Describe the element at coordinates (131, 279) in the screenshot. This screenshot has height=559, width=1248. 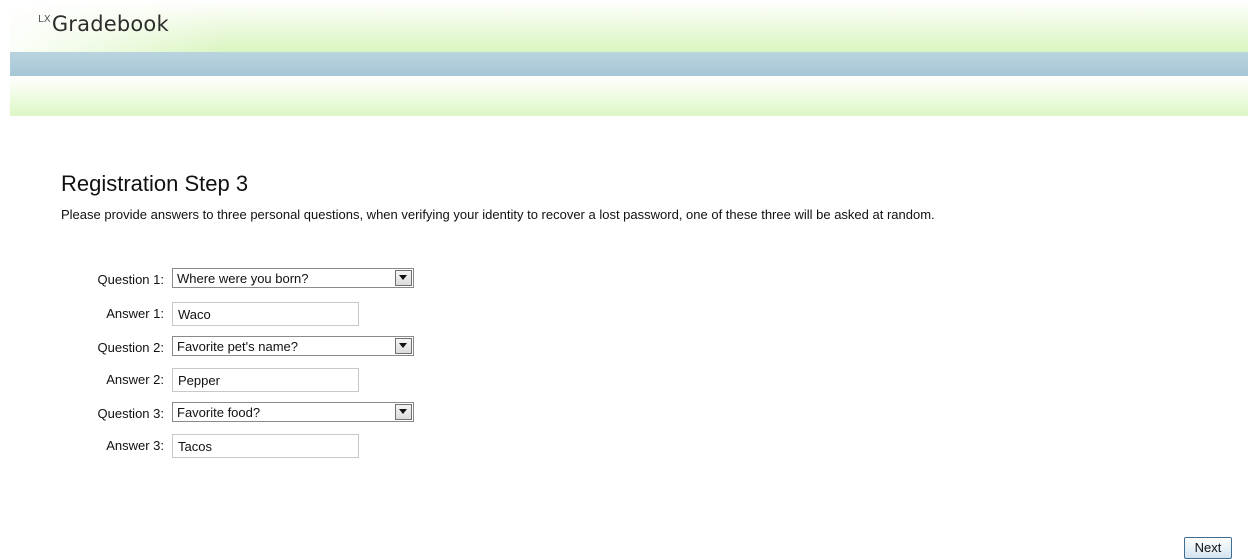
I see `question-1-label: Question 1:` at that location.